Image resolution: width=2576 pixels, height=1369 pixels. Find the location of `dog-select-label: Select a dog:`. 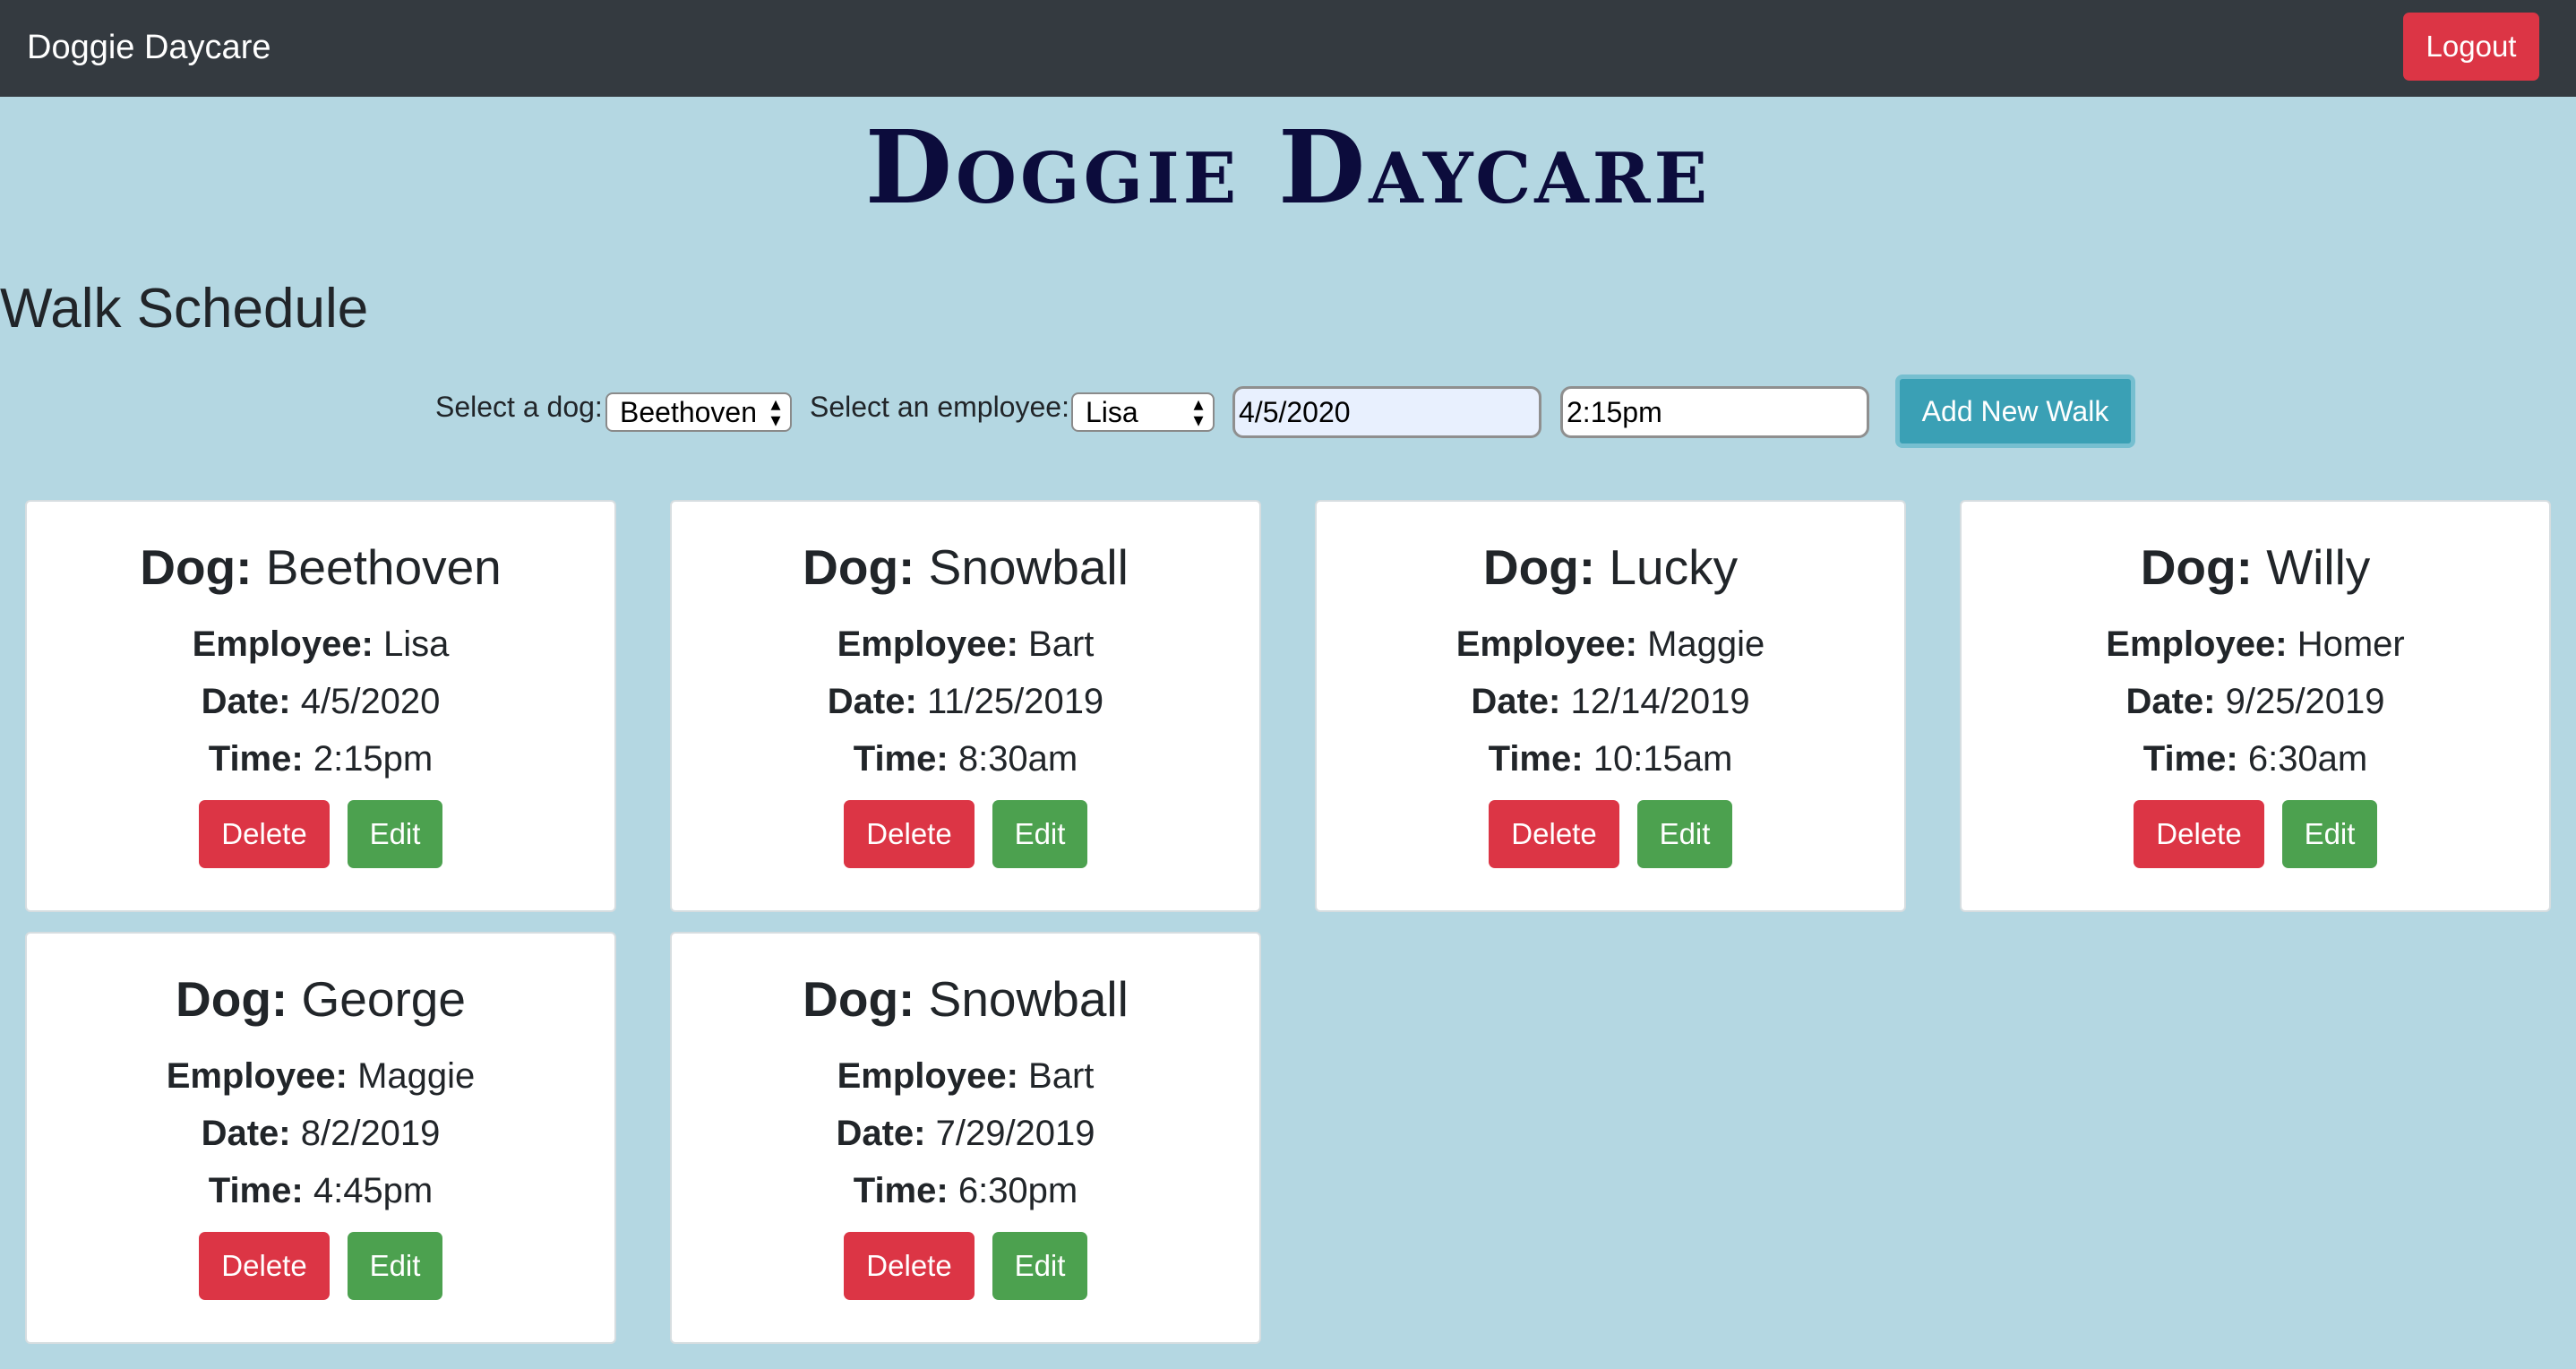

dog-select-label: Select a dog: is located at coordinates (519, 407).